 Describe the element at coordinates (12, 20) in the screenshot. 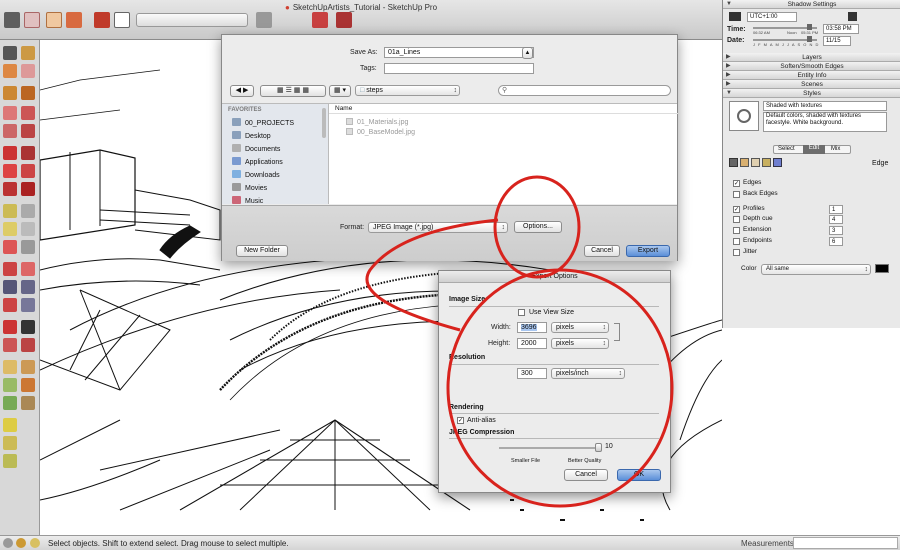

I see `select-tool-icon` at that location.